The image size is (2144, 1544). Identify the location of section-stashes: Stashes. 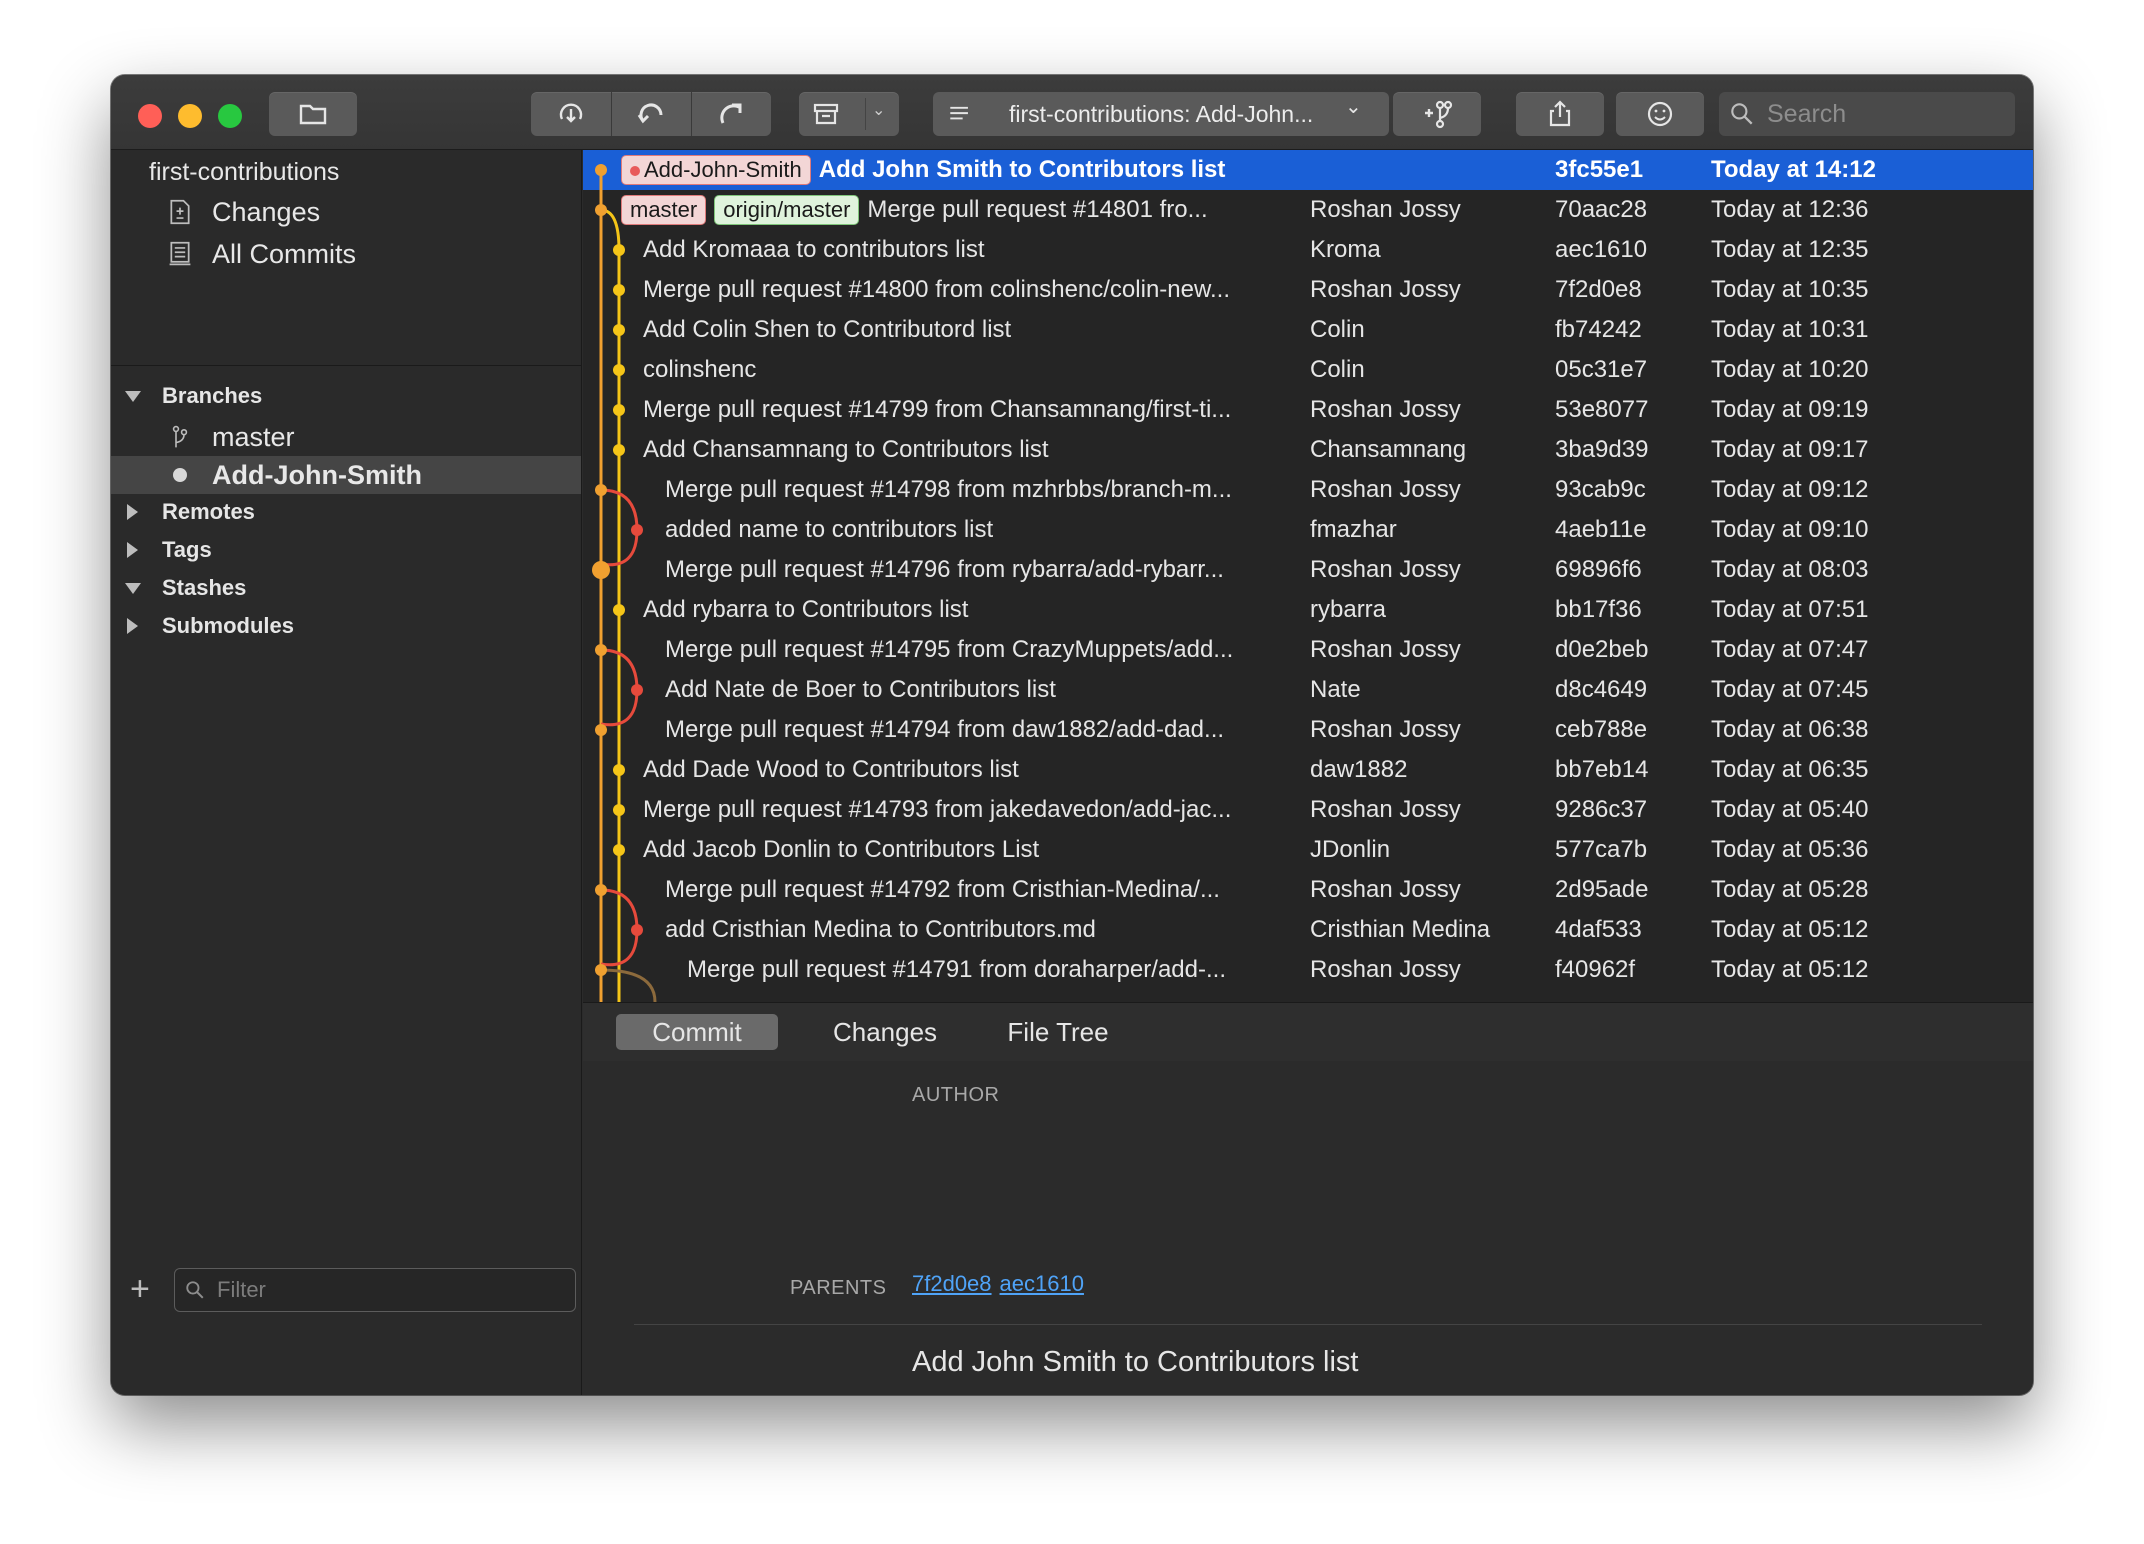
(346, 588).